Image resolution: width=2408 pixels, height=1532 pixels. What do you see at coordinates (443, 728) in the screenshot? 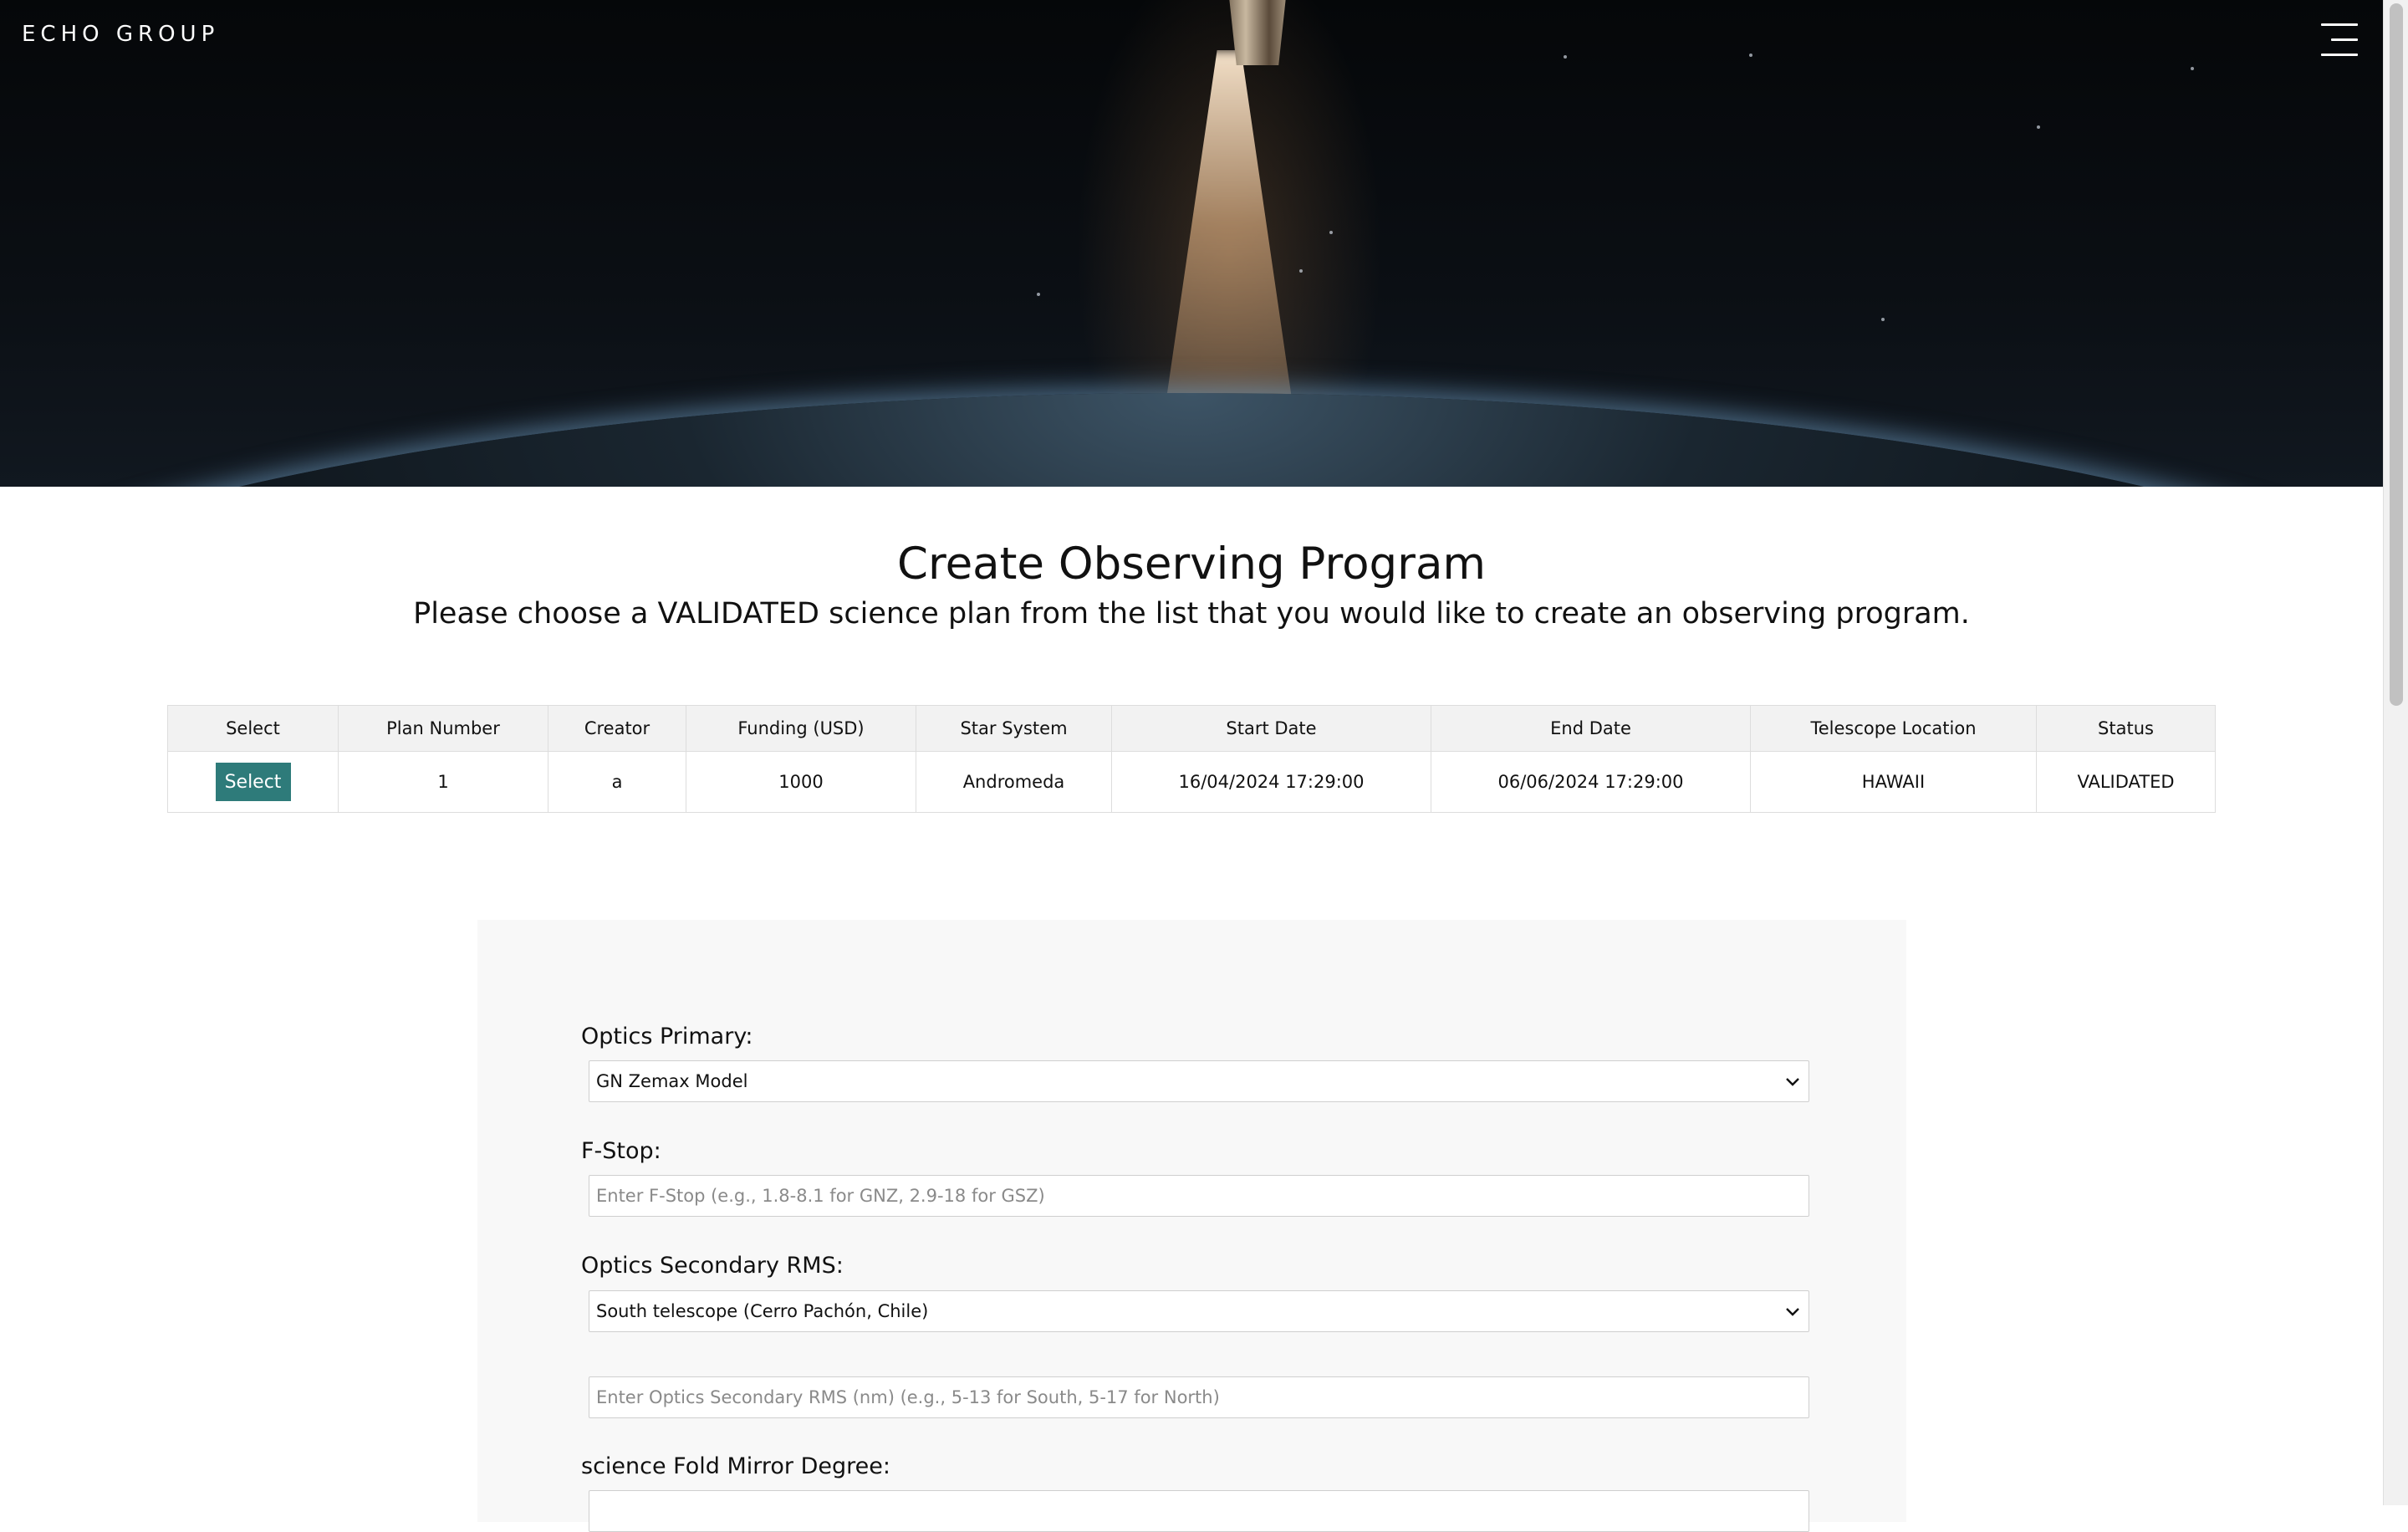
I see `column-header-plan-number: Plan Number` at bounding box center [443, 728].